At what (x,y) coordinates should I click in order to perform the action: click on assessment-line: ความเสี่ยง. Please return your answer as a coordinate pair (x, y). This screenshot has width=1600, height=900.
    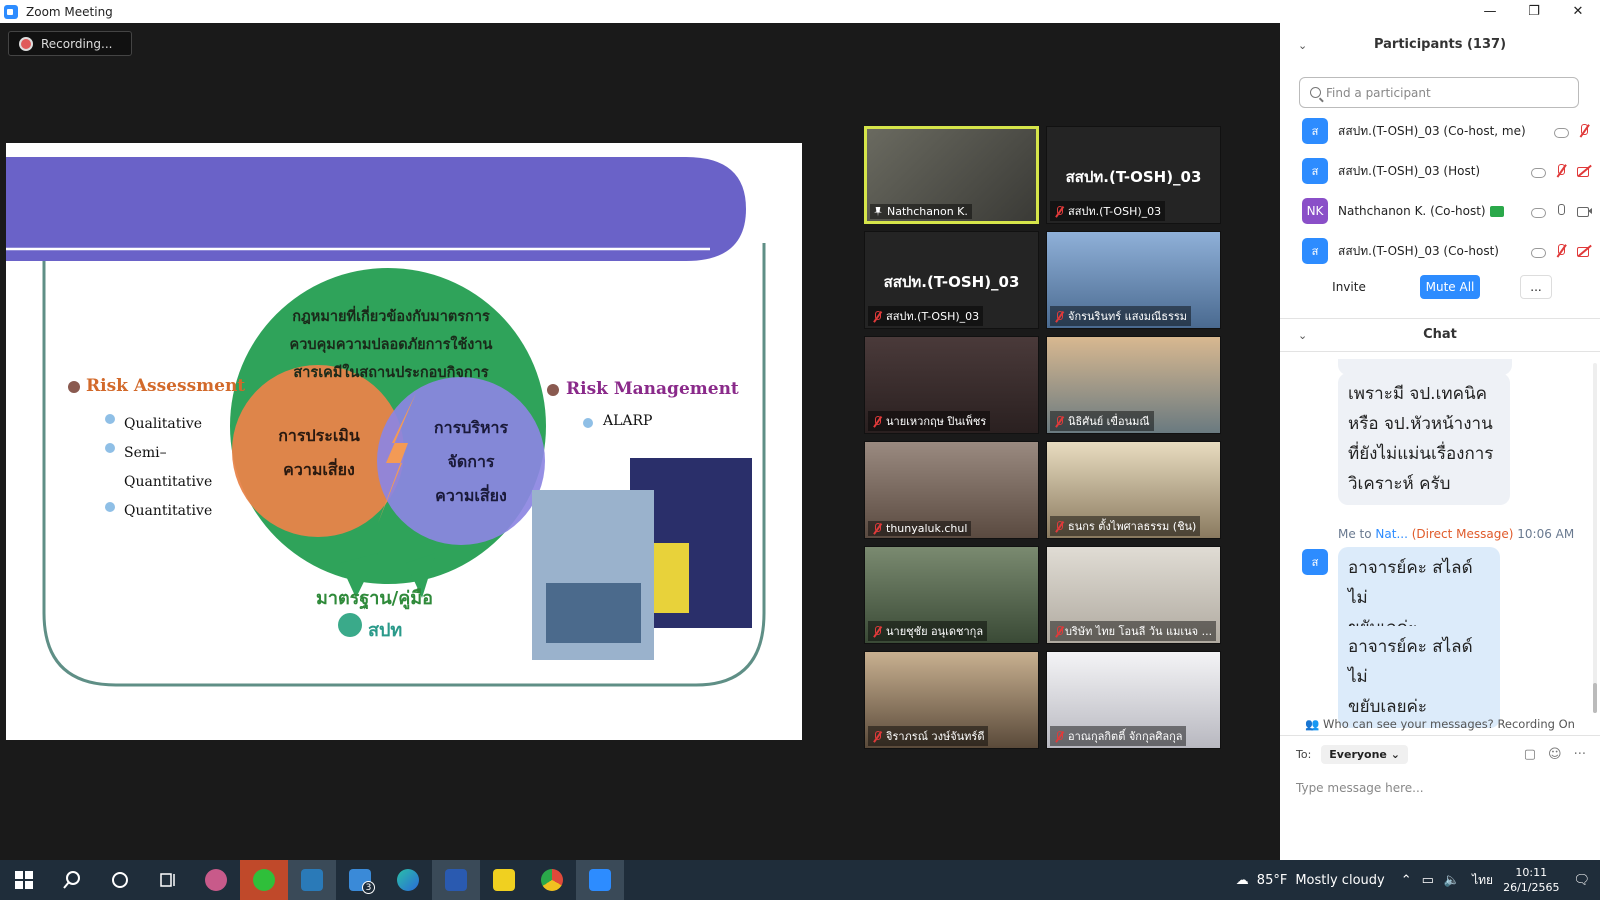
    Looking at the image, I should click on (319, 469).